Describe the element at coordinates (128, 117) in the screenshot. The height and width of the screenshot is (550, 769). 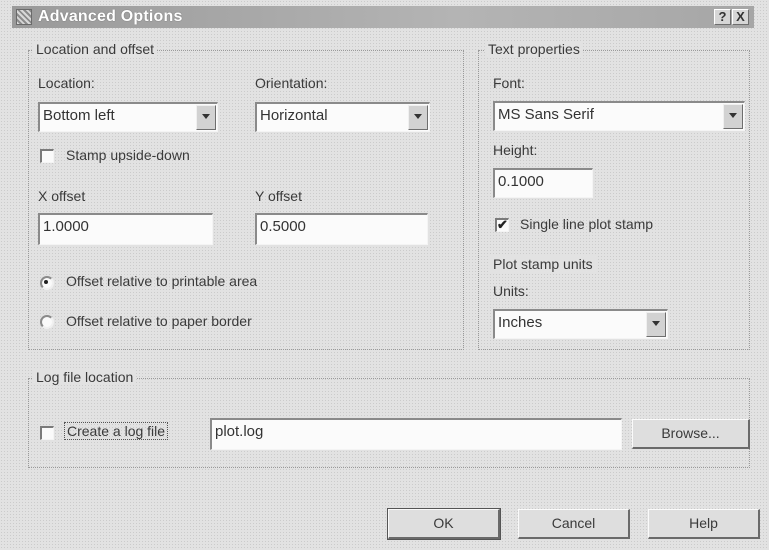
I see `location-combo: Bottom left` at that location.